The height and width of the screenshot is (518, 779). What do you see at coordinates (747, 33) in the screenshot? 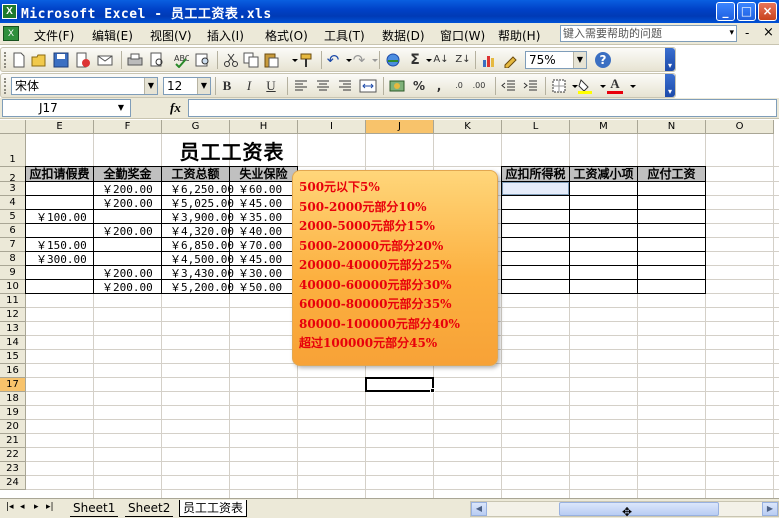
I see `doc-restore-button: -` at bounding box center [747, 33].